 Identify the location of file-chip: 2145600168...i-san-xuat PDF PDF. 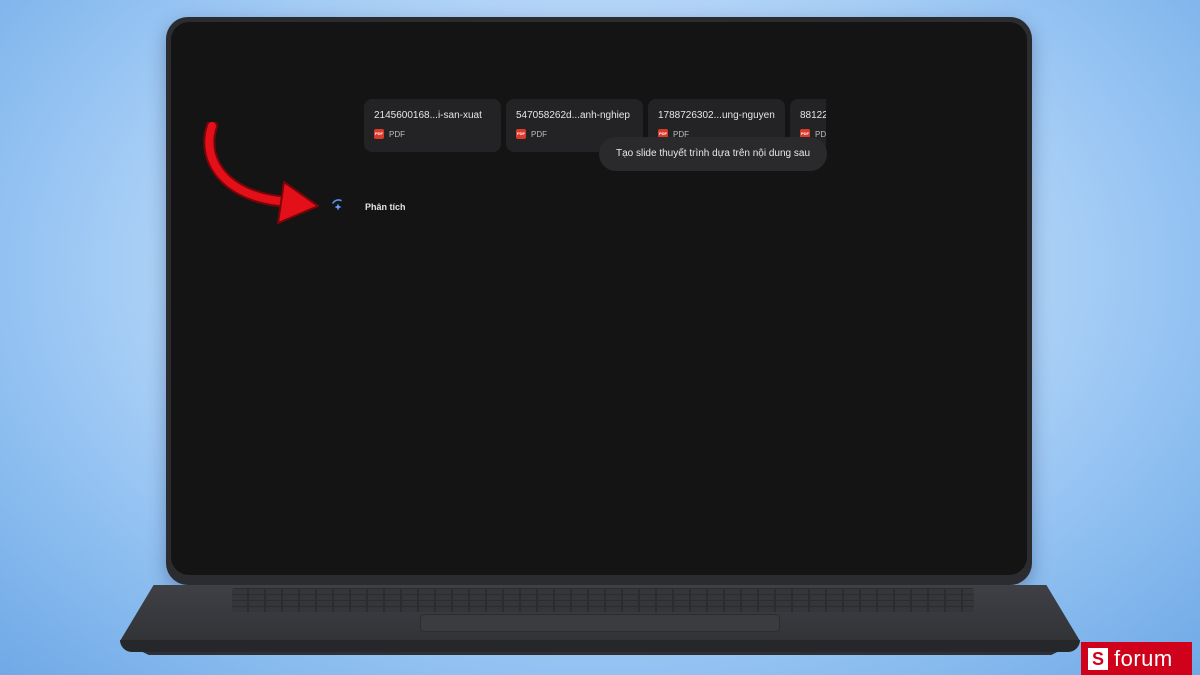
(432, 125).